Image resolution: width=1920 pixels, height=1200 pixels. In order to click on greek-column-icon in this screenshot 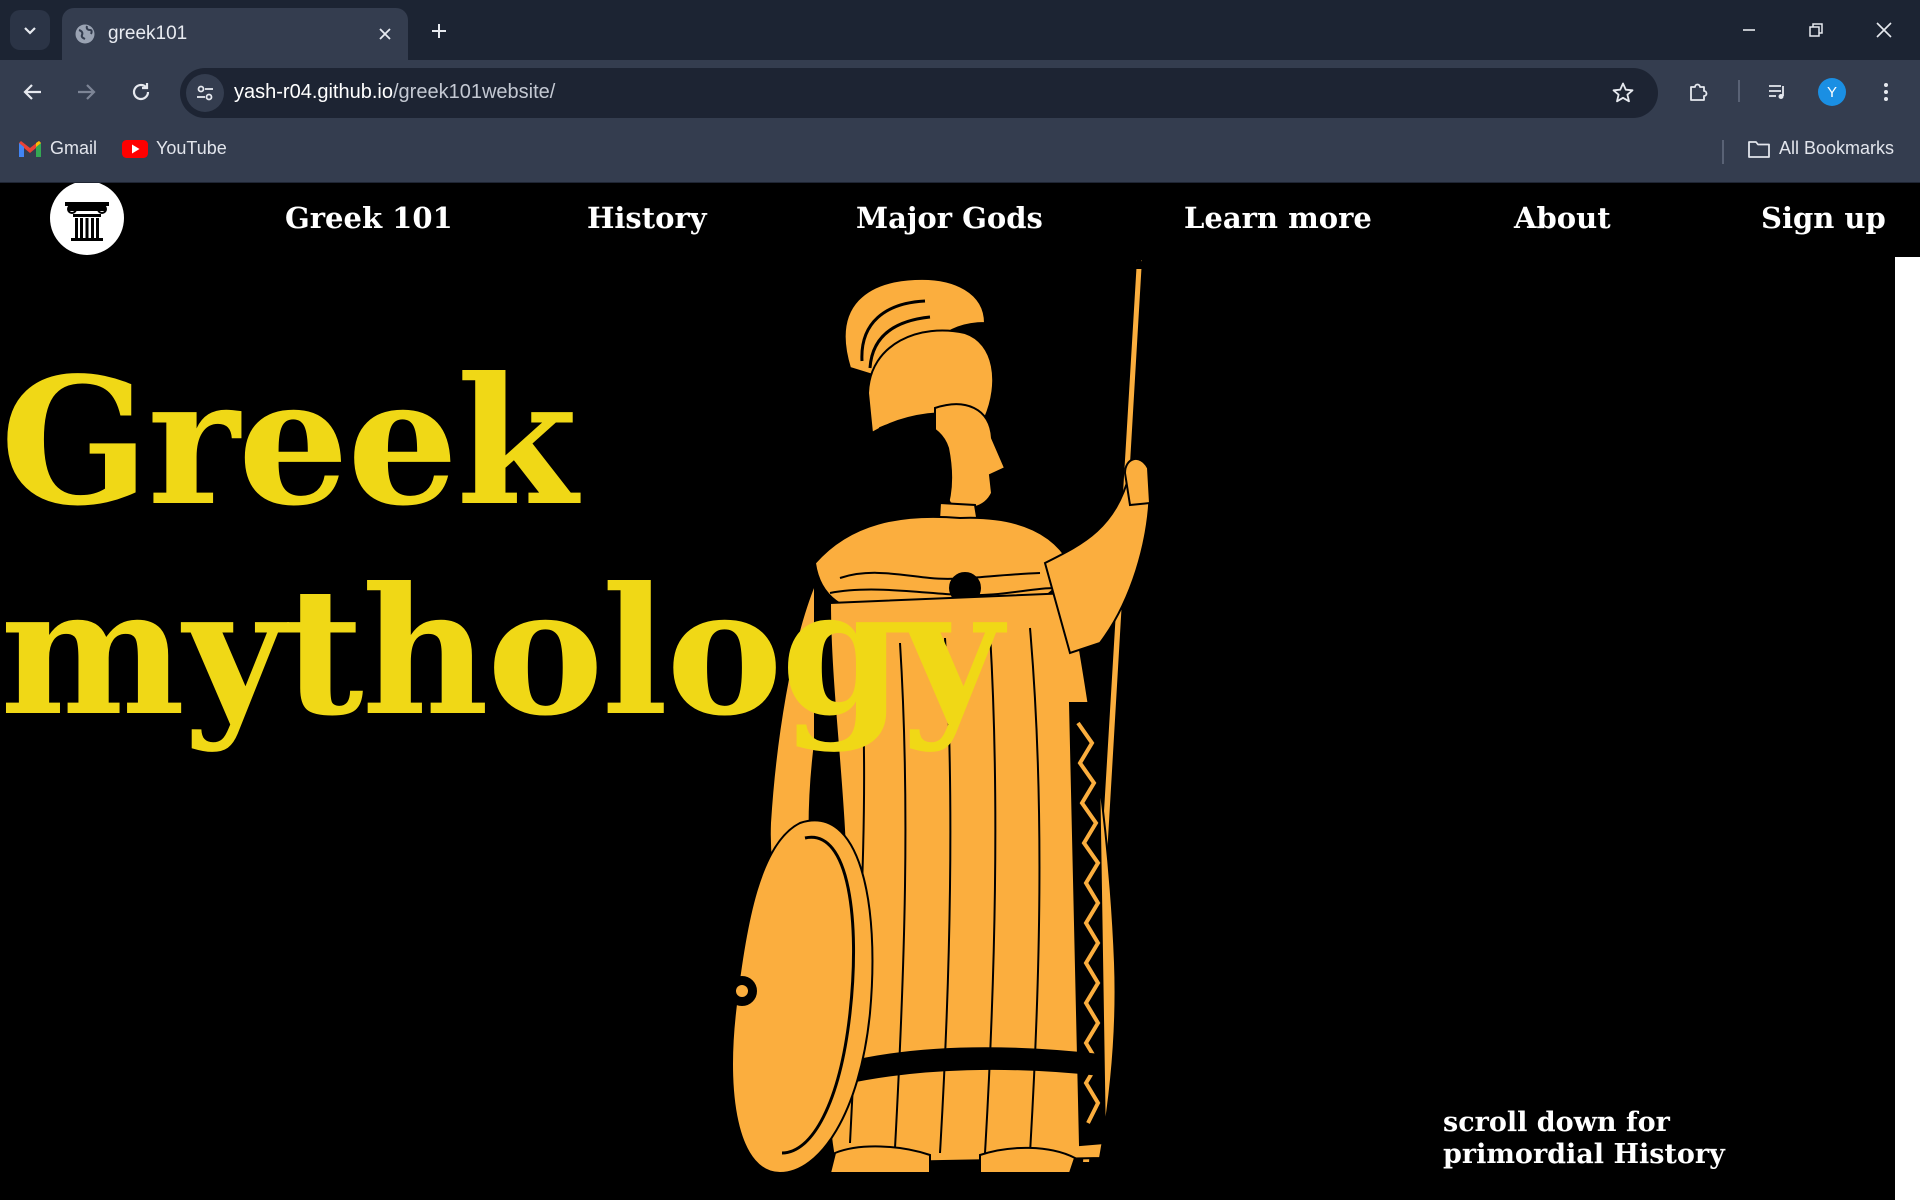, I will do `click(87, 221)`.